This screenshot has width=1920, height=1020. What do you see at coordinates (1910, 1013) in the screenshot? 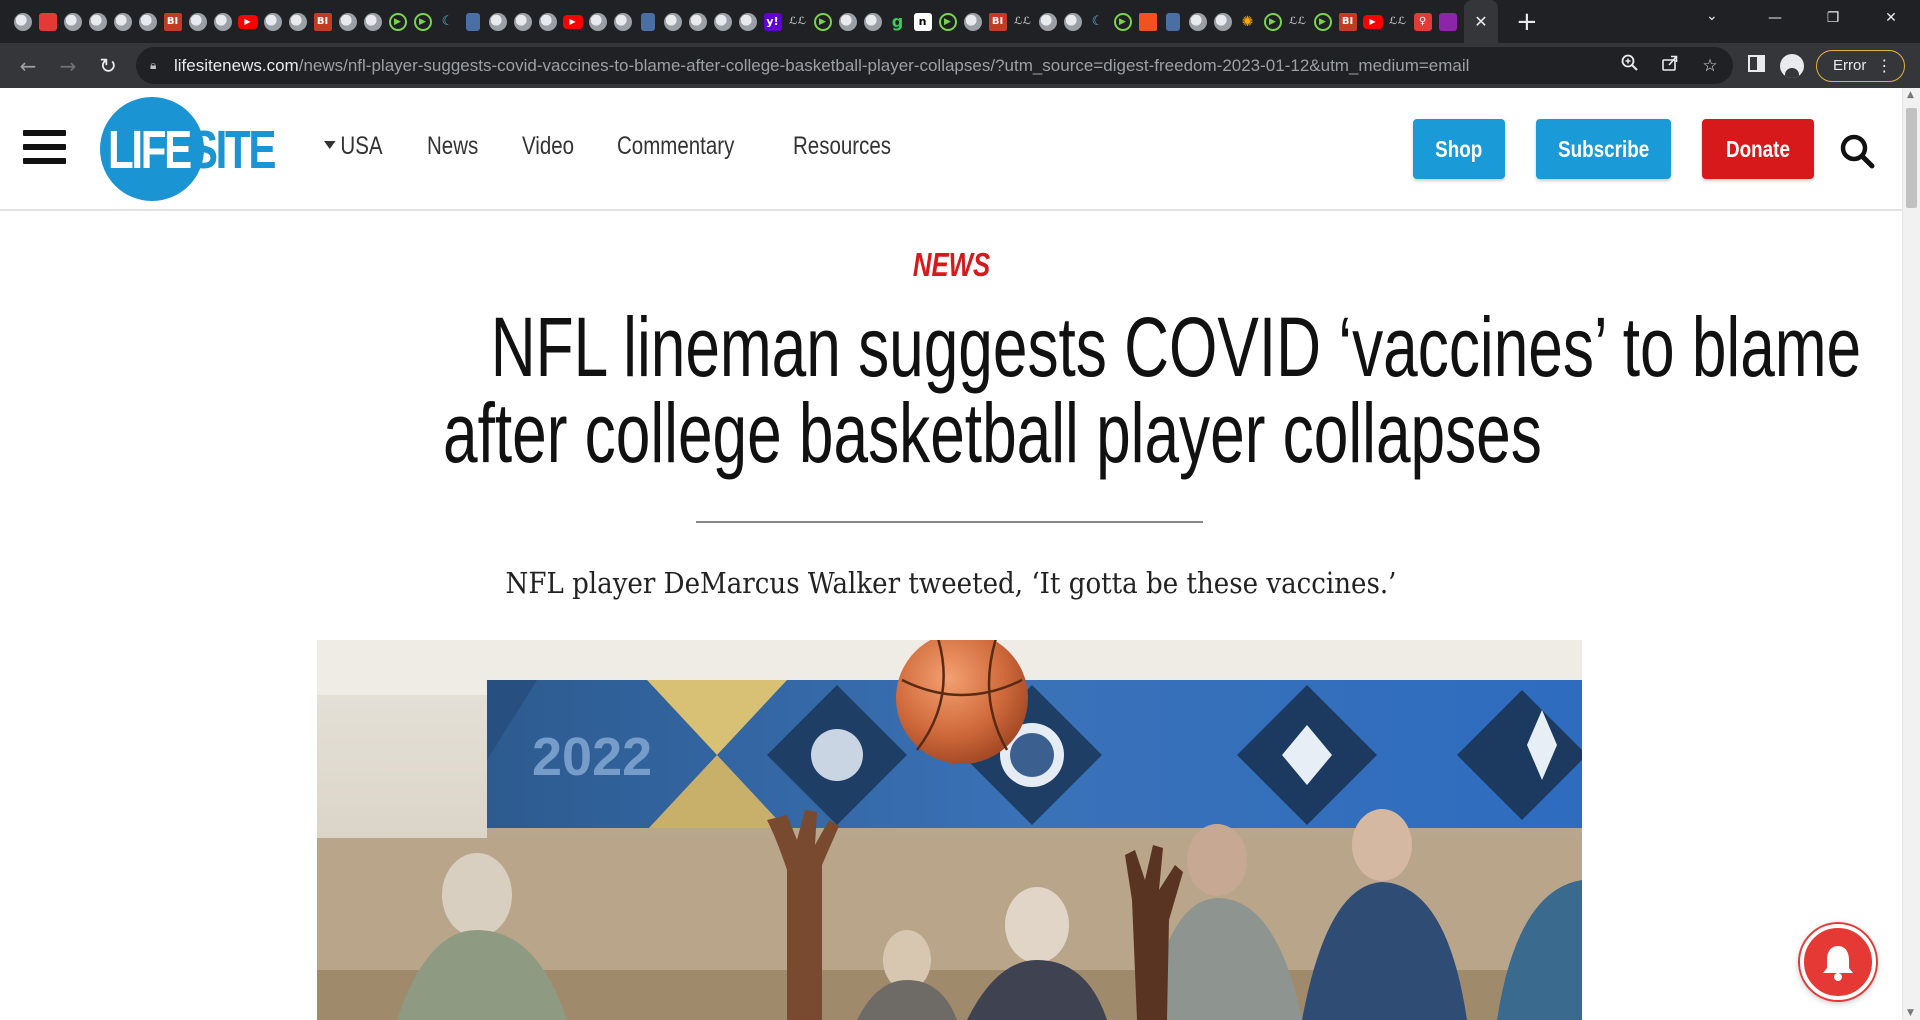
I see `scroll-down-icon: ▼` at bounding box center [1910, 1013].